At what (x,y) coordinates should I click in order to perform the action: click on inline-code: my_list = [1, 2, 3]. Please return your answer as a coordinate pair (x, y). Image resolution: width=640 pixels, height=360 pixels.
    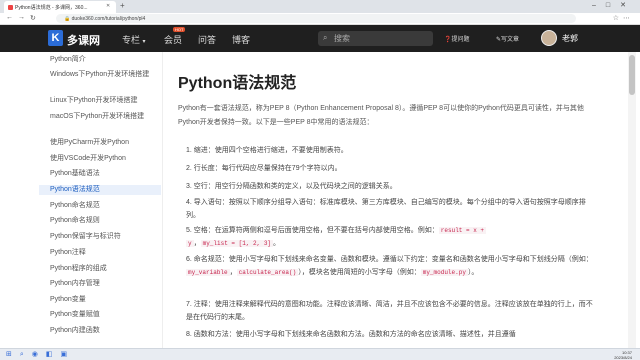
    Looking at the image, I should click on (237, 243).